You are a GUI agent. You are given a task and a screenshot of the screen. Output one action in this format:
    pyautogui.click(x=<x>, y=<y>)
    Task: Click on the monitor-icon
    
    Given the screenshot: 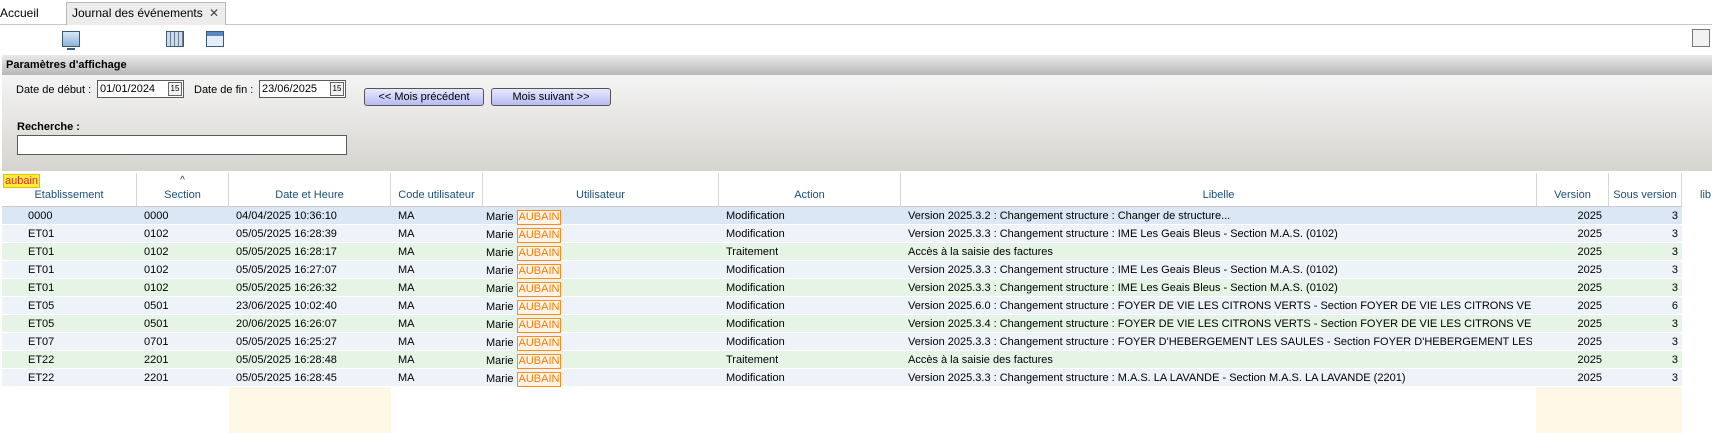 What is the action you would take?
    pyautogui.click(x=71, y=40)
    